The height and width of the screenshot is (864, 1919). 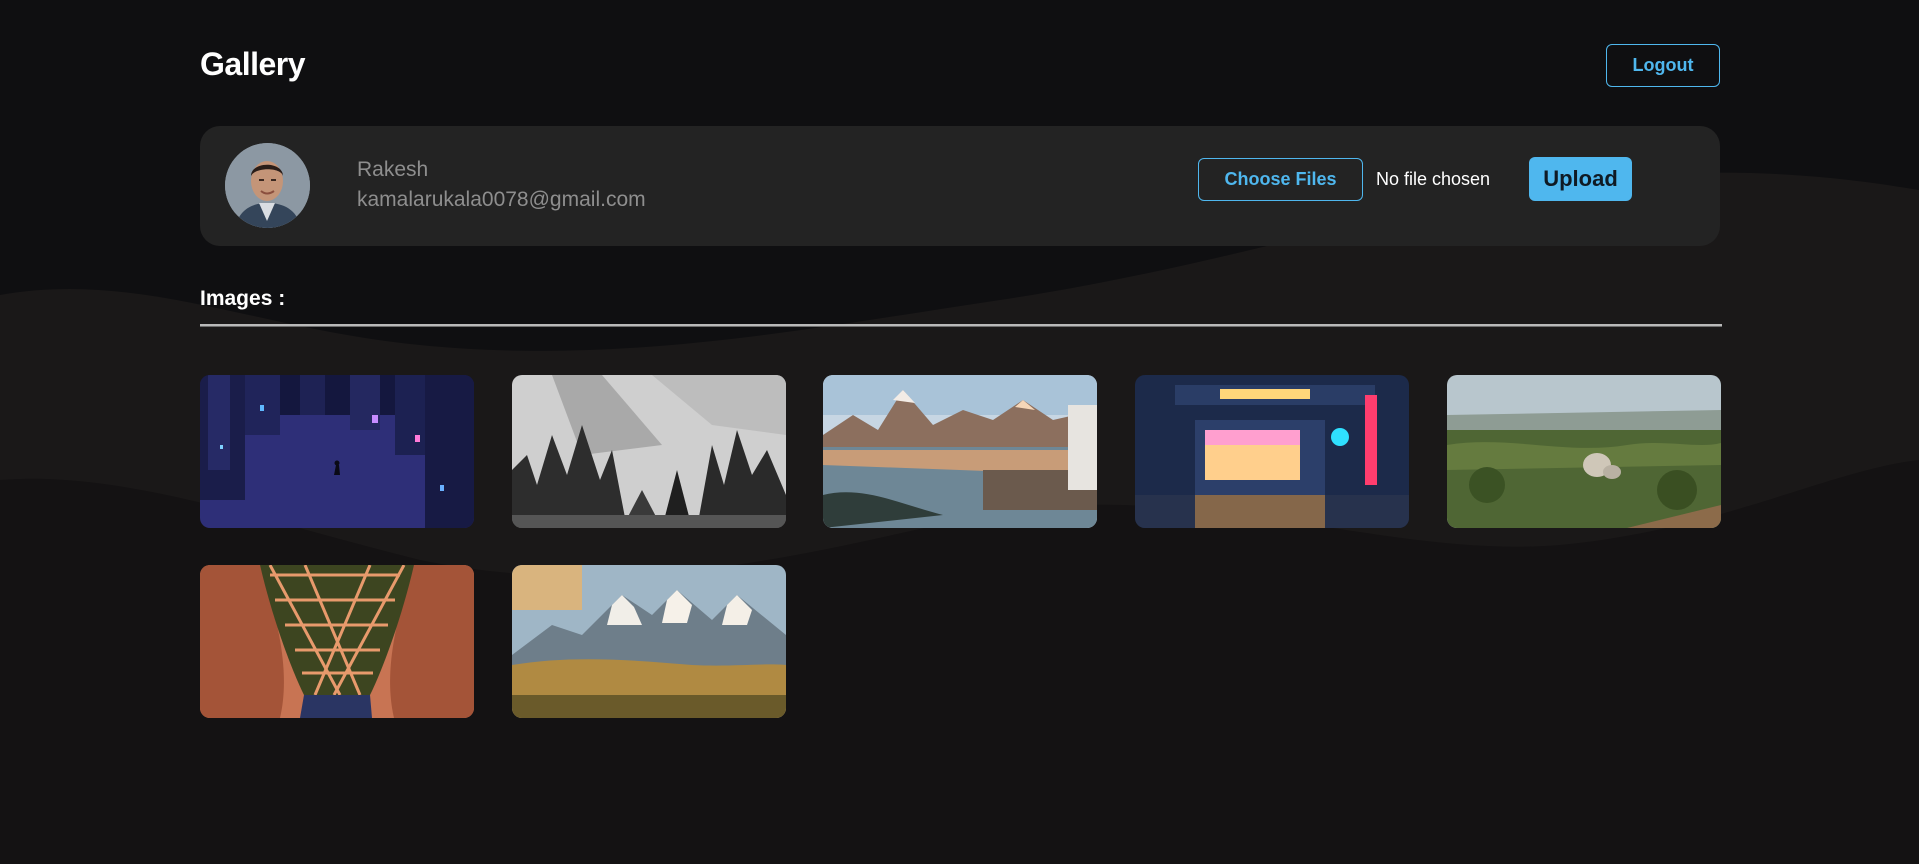 I want to click on gallery-image-city, so click(x=337, y=451).